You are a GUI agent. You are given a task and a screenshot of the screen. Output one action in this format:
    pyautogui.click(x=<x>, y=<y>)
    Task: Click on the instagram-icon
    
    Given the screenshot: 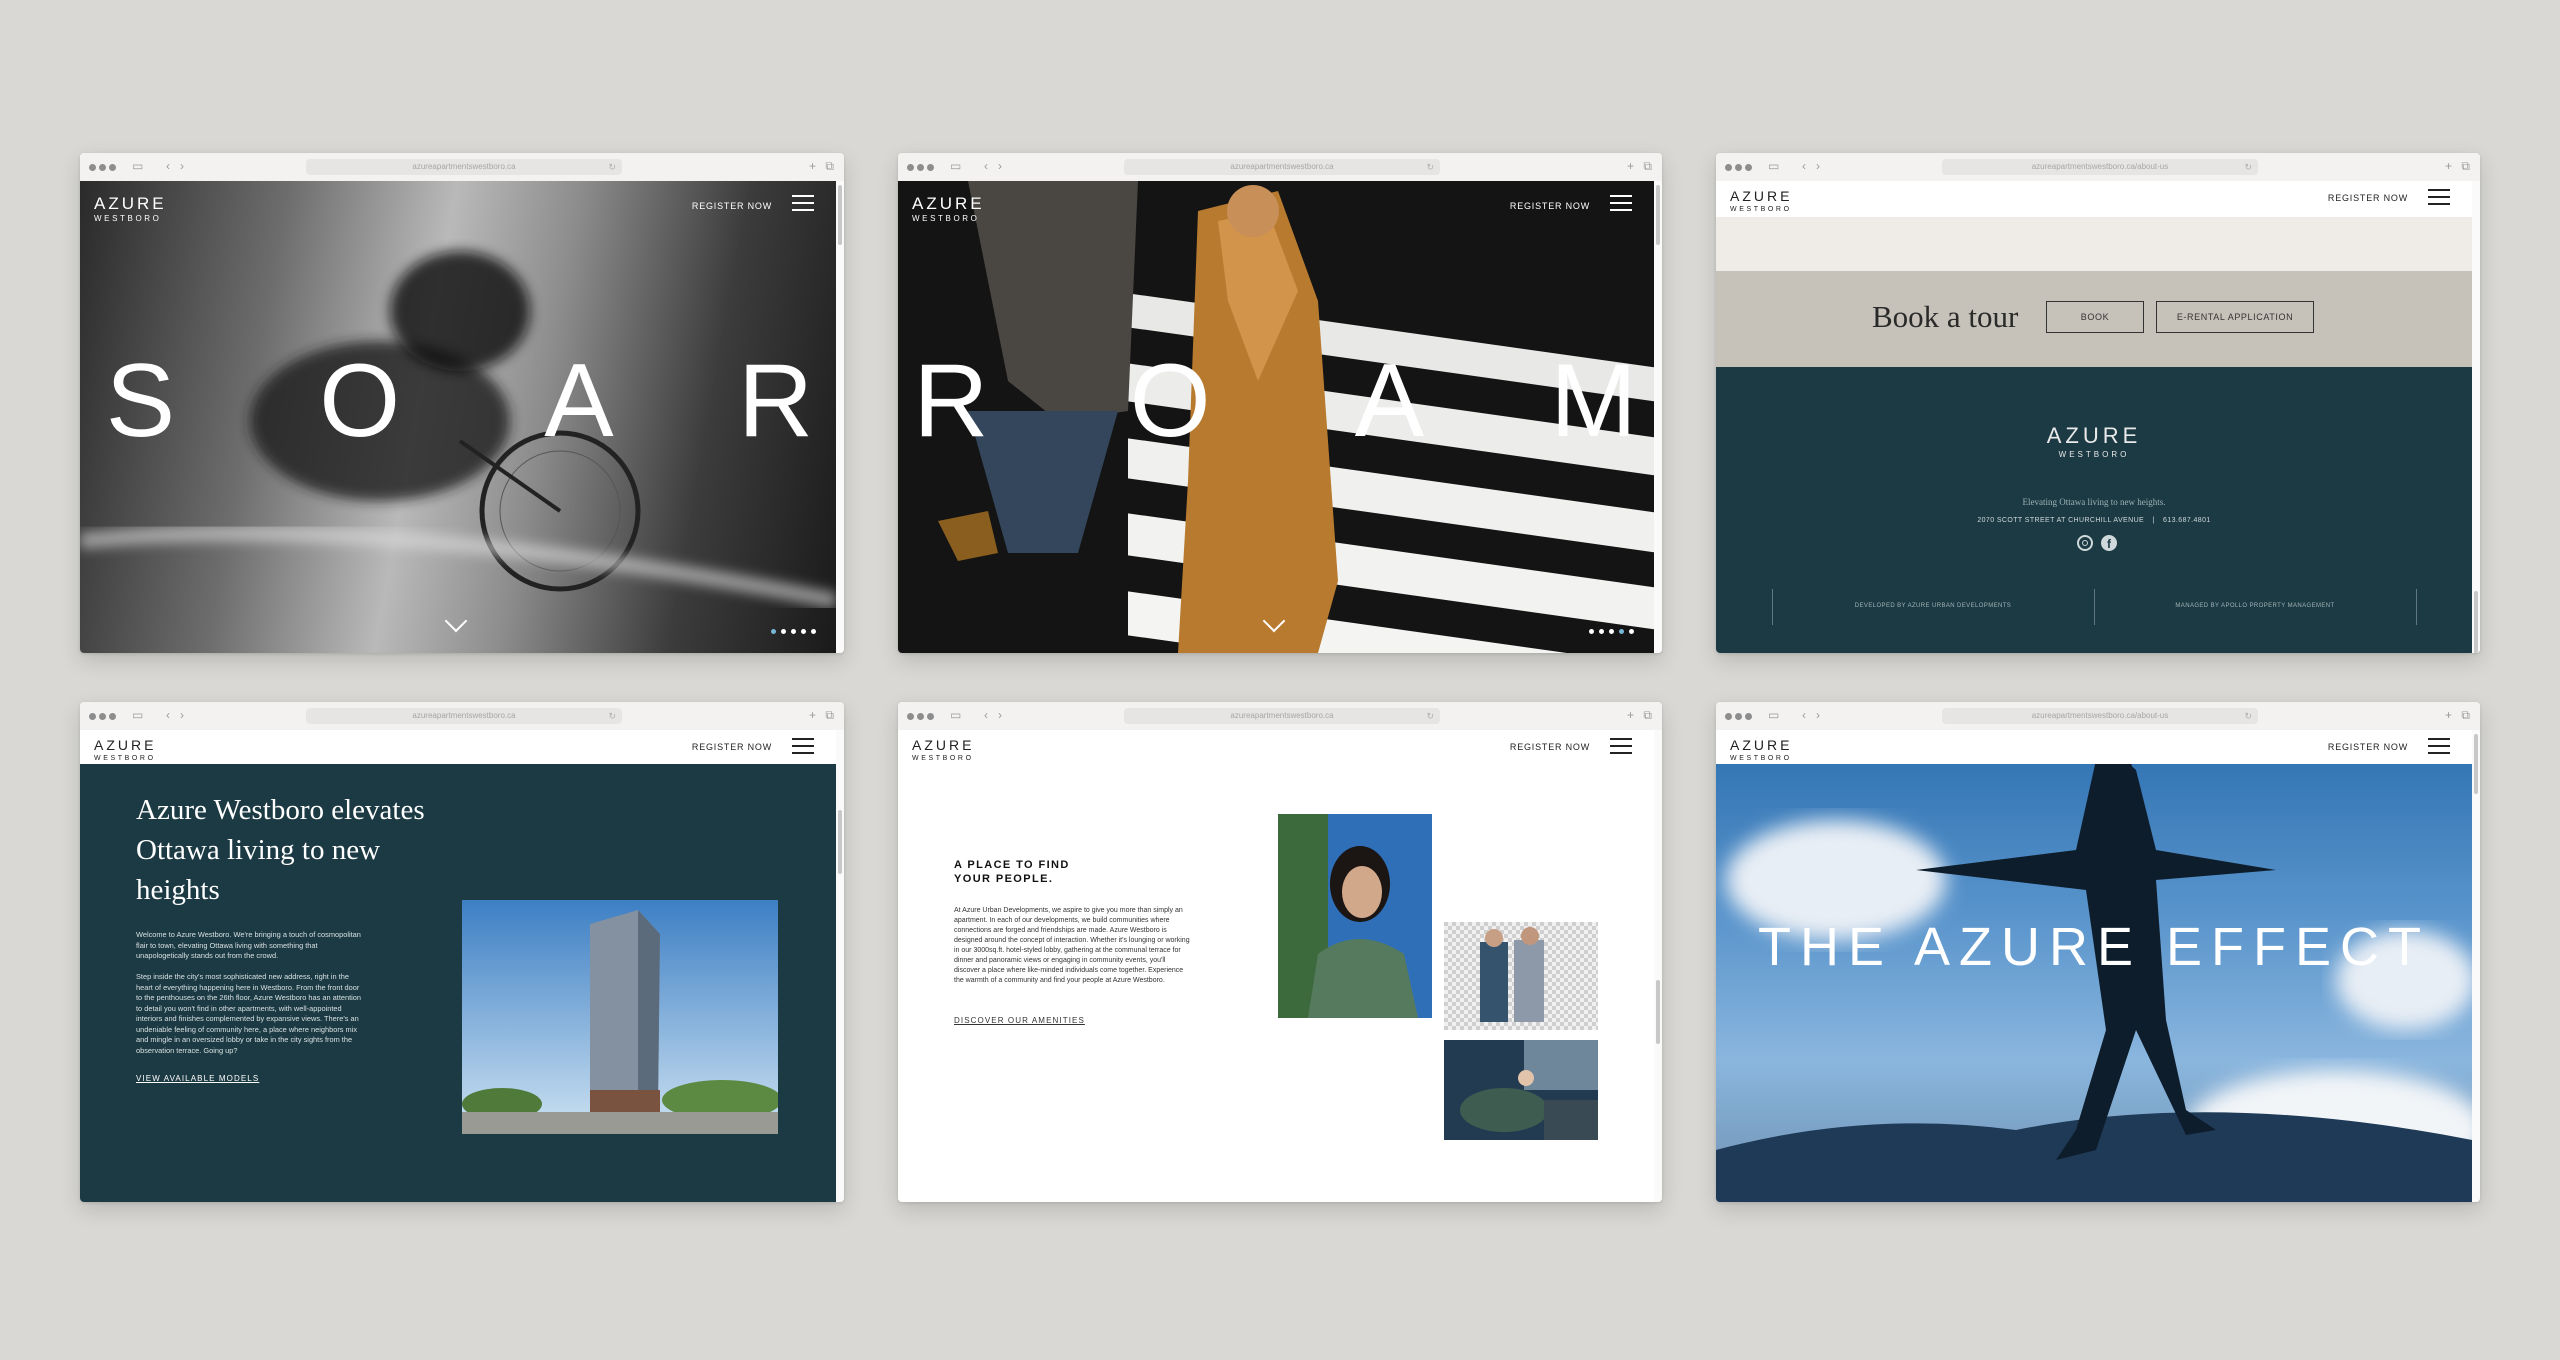 What is the action you would take?
    pyautogui.click(x=2085, y=543)
    